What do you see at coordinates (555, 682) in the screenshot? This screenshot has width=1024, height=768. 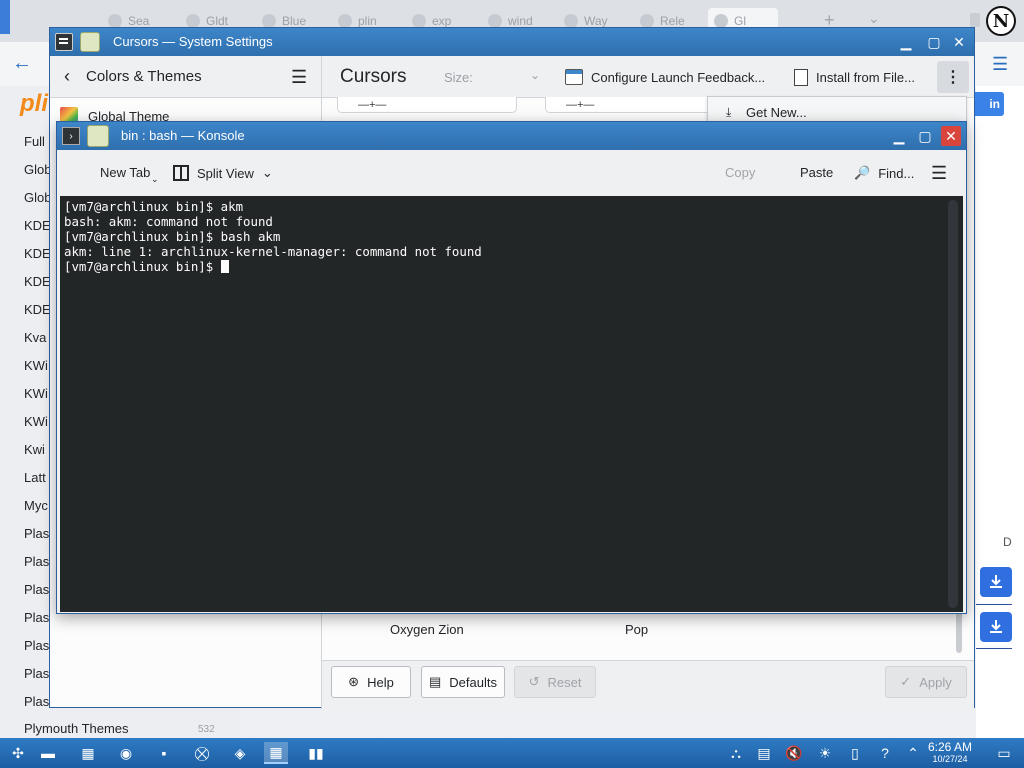 I see `reset-button: ↺ Reset` at bounding box center [555, 682].